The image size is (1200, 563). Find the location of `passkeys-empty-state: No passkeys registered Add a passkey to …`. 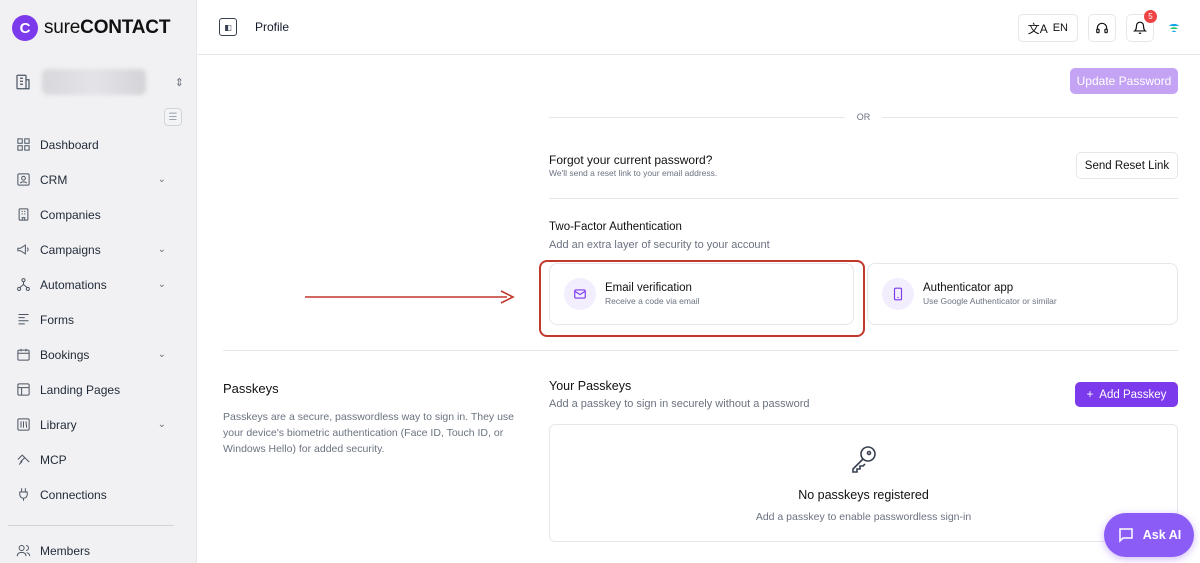

passkeys-empty-state: No passkeys registered Add a passkey to … is located at coordinates (863, 483).